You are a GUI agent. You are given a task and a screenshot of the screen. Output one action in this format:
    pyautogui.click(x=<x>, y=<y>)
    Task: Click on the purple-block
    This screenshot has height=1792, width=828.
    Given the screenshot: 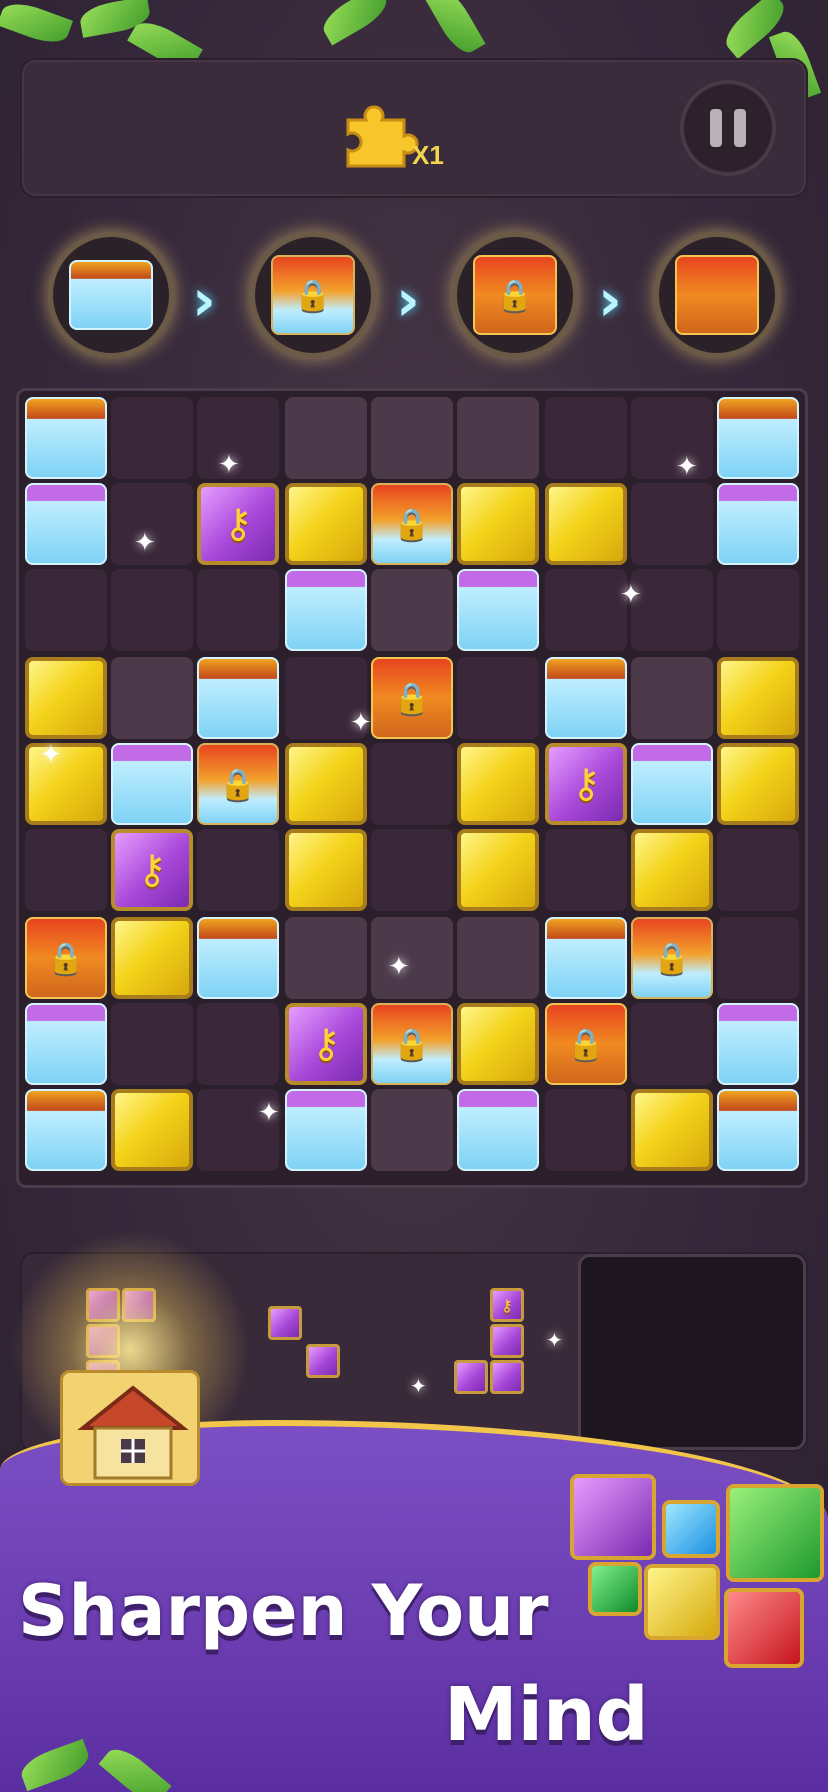 What is the action you would take?
    pyautogui.click(x=507, y=1377)
    